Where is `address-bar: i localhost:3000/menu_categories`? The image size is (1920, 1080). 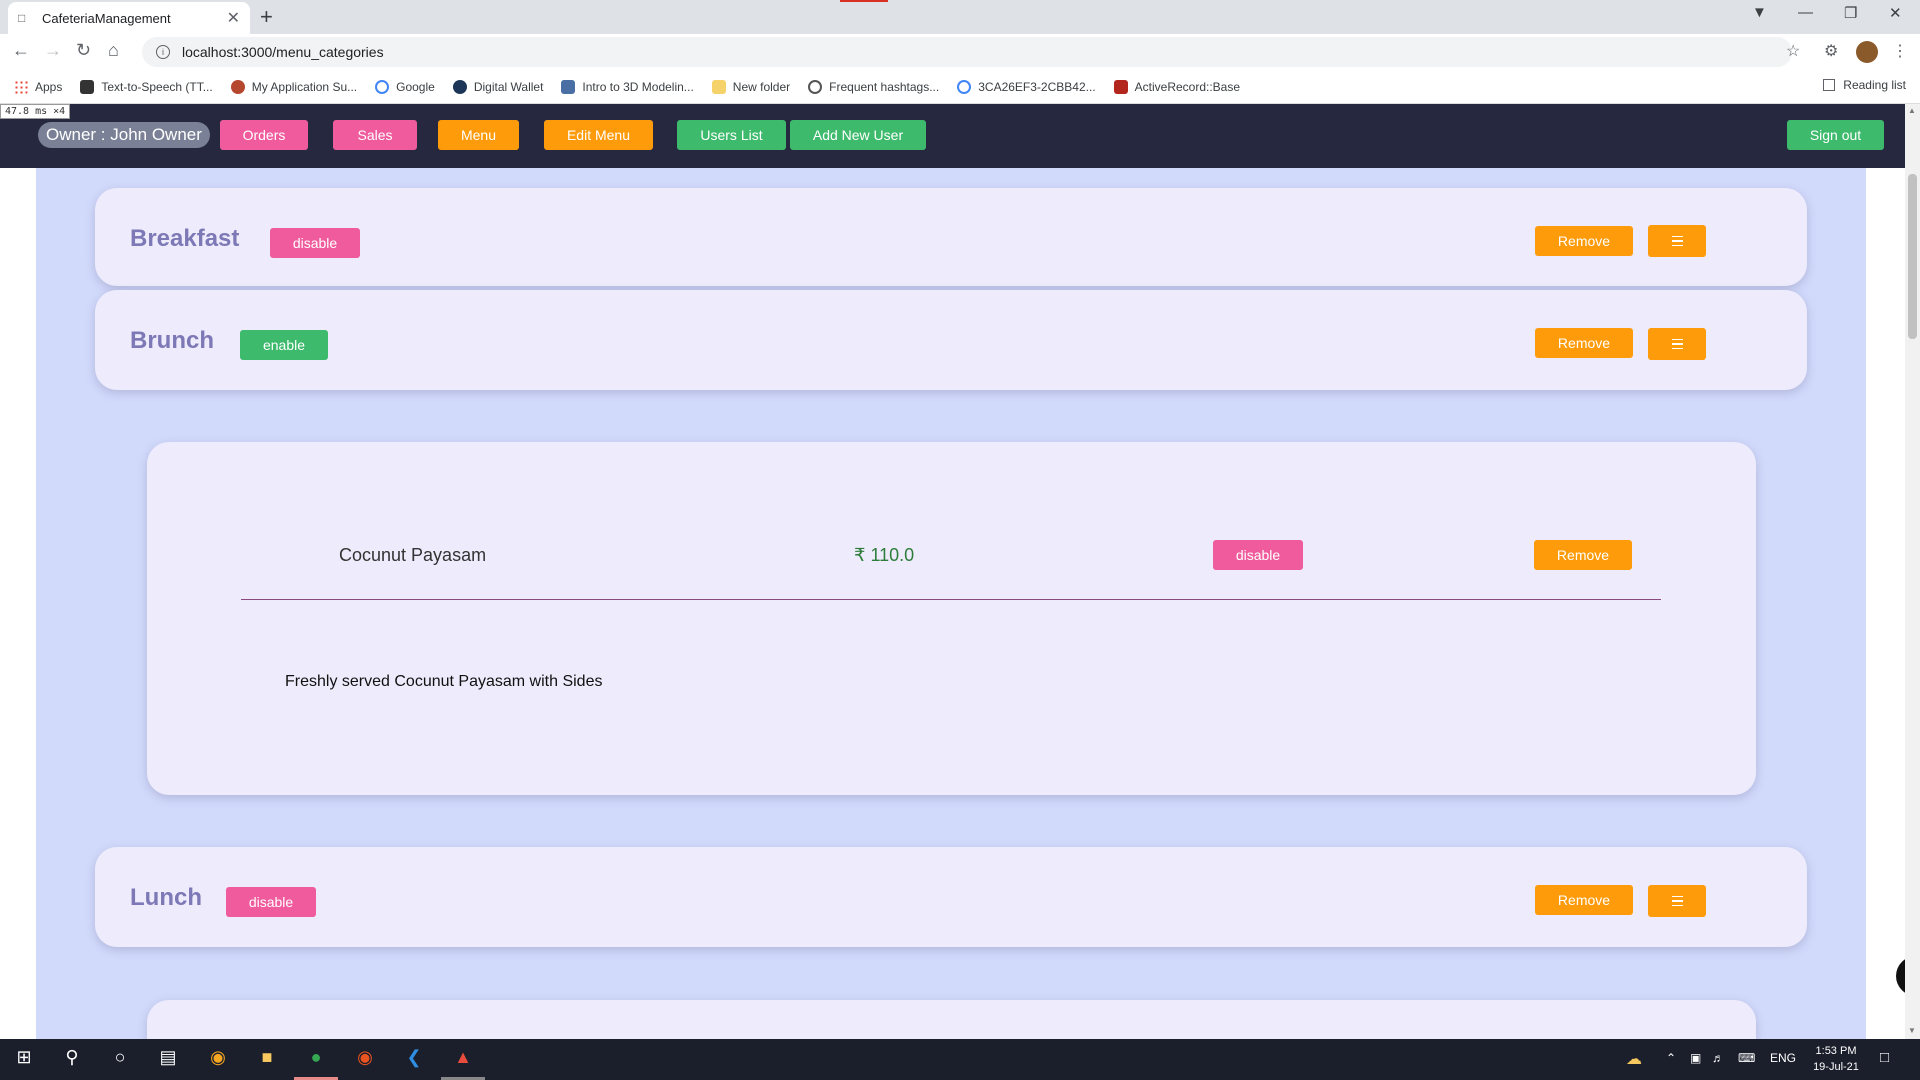
address-bar: i localhost:3000/menu_categories is located at coordinates (967, 52).